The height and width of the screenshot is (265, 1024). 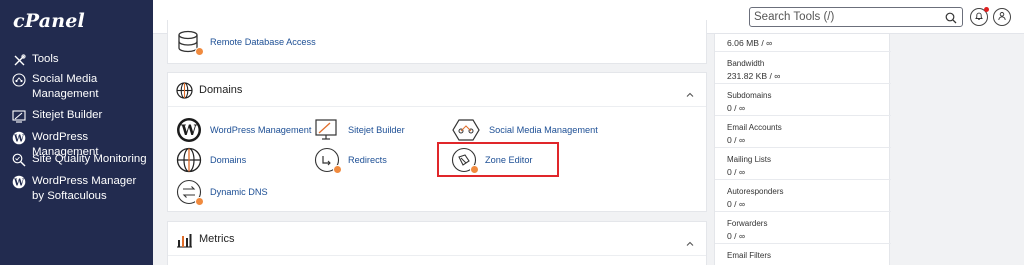 I want to click on sidebar-item-sitejet: Sitejet Builder, so click(x=81, y=115).